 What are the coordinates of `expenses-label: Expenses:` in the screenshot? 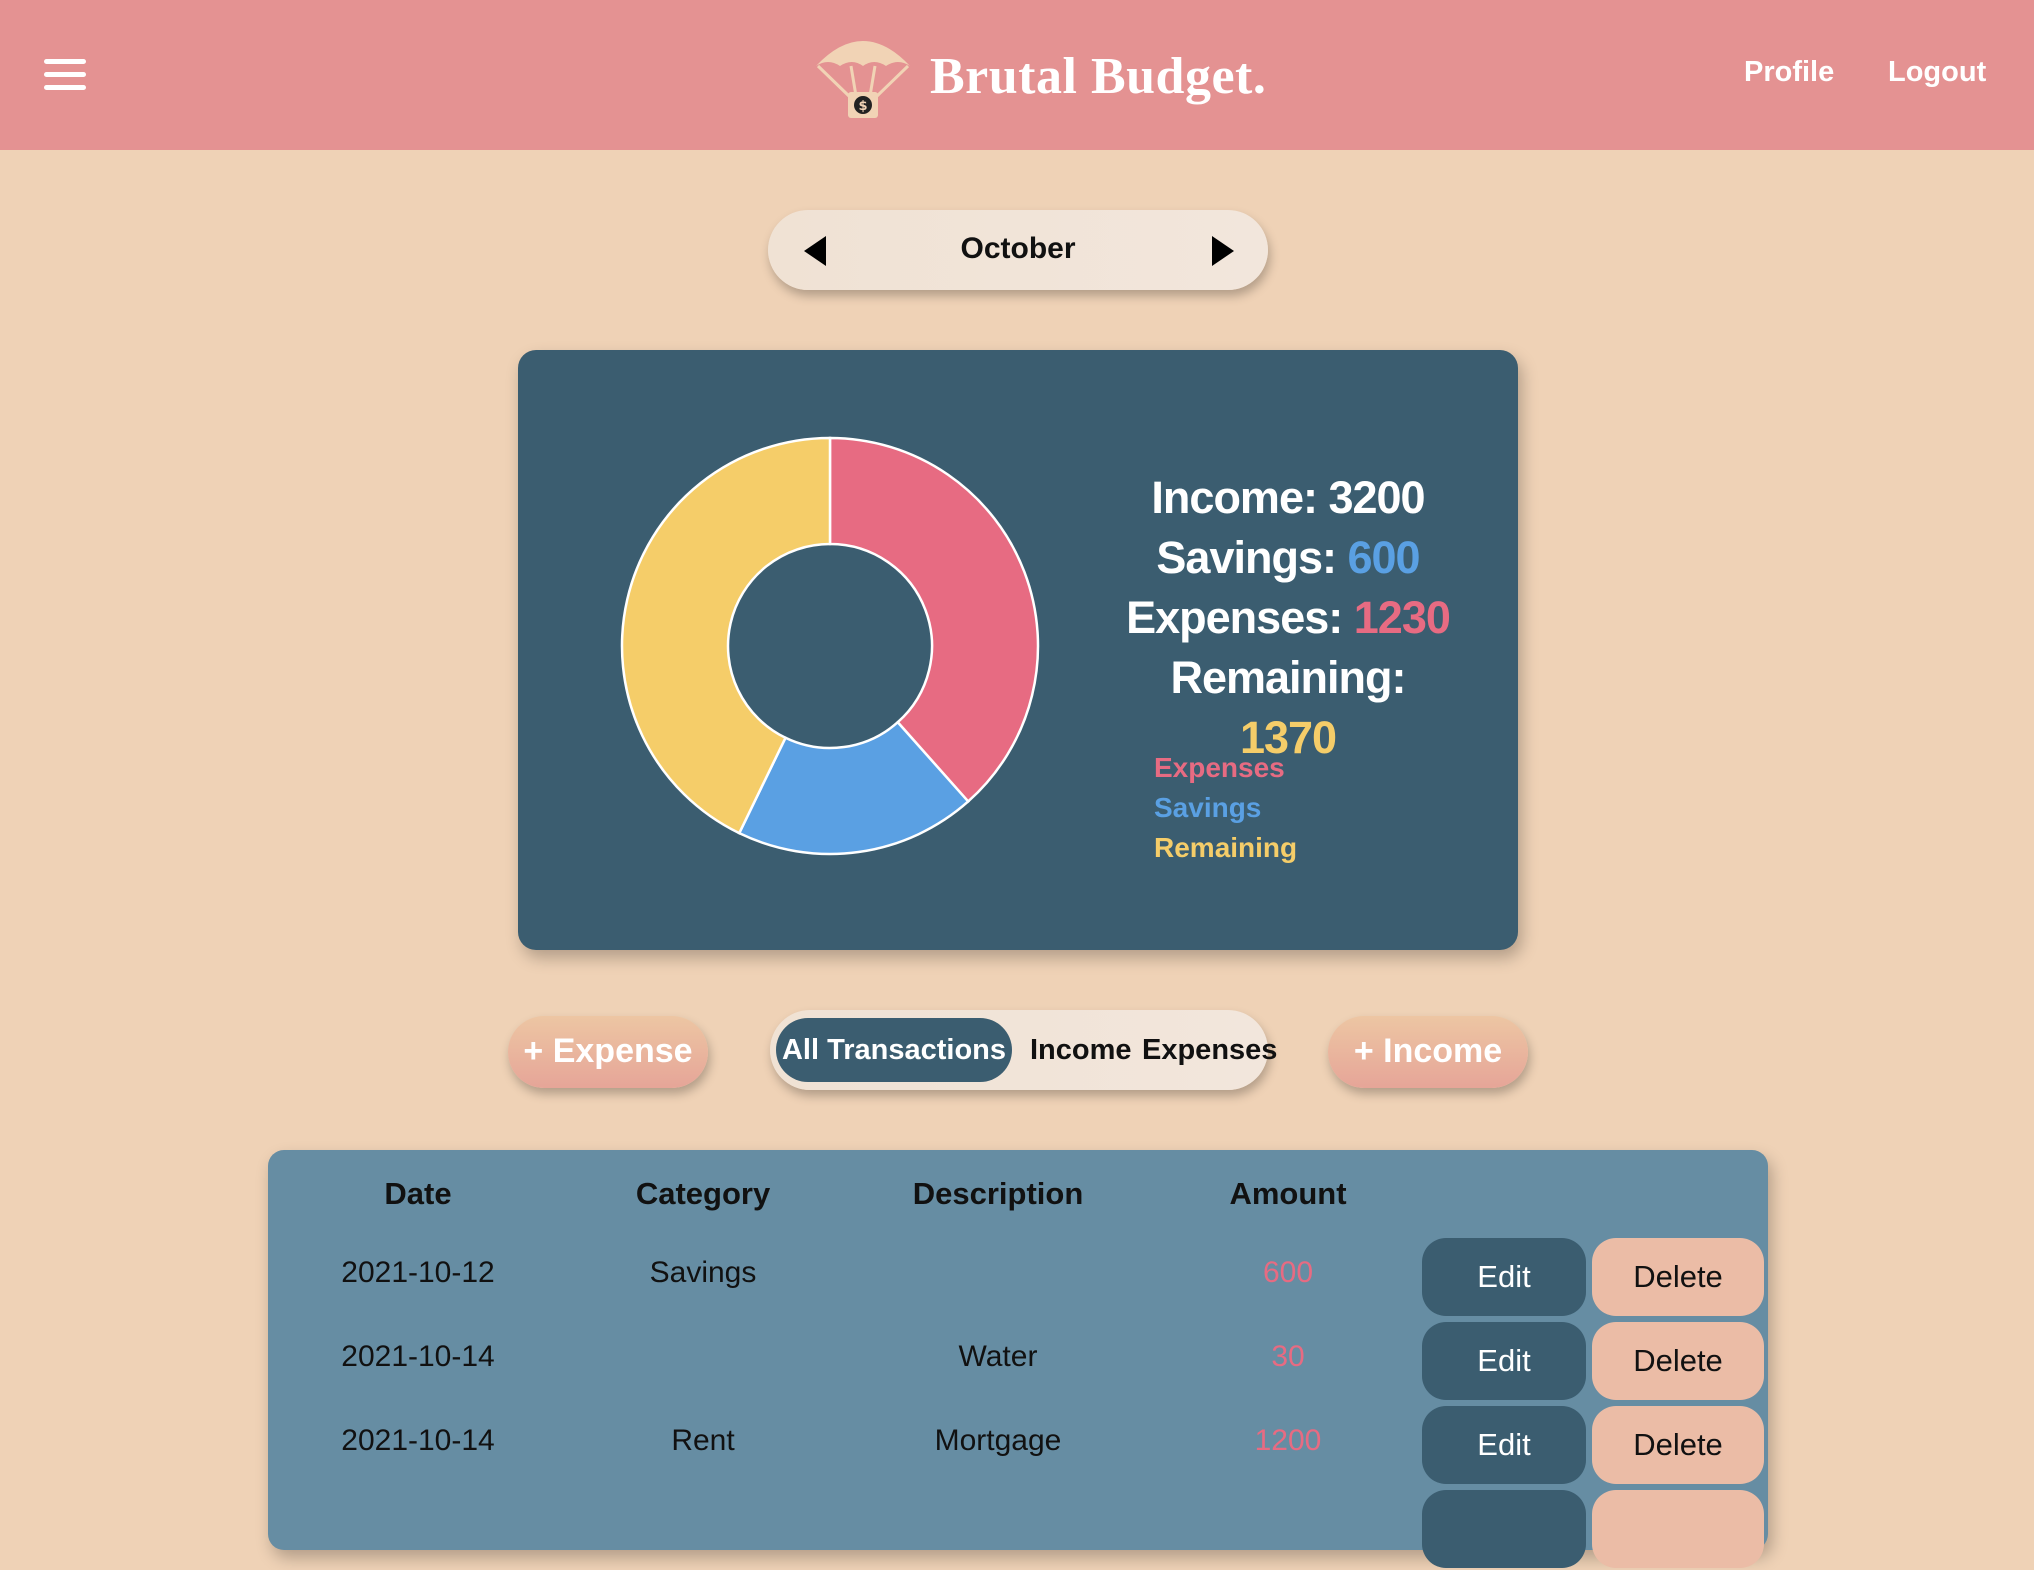 It's located at (1234, 617).